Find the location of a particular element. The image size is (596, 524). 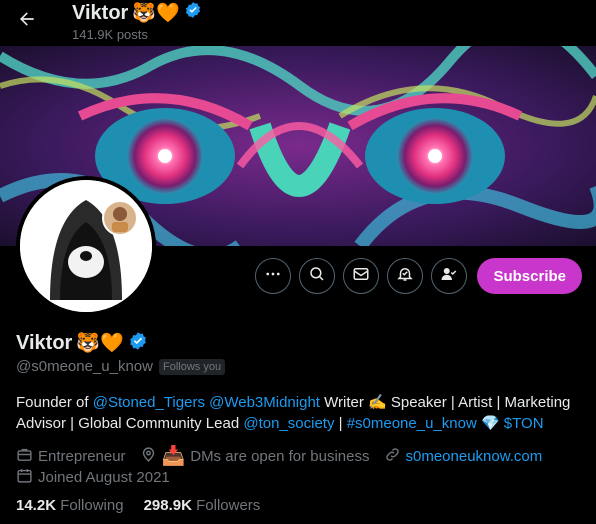

posts-count: 141.9K posts is located at coordinates (110, 34).